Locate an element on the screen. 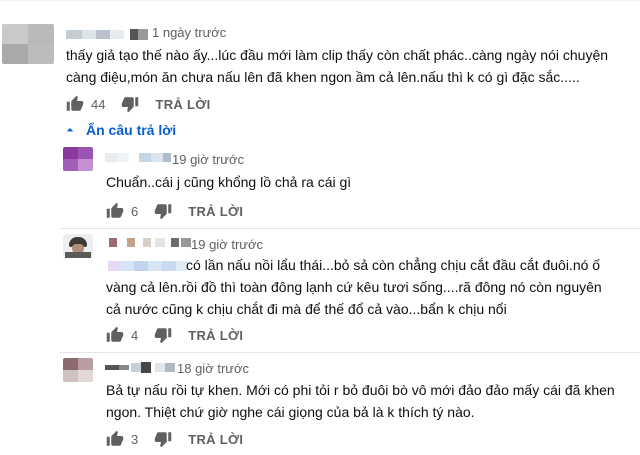  hide-replies-button: Ẩn câu trả lời is located at coordinates (119, 130).